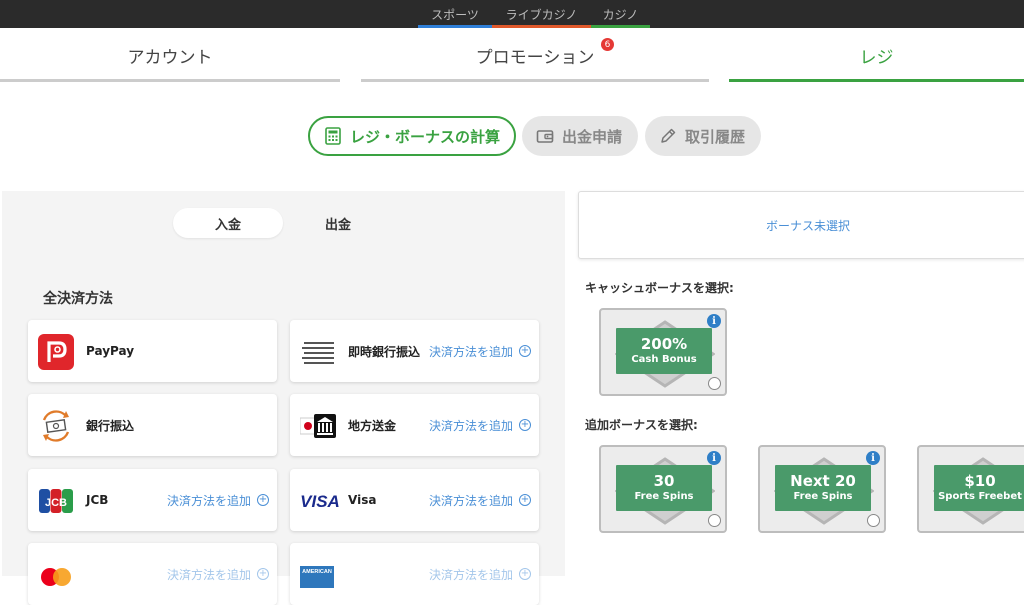 Image resolution: width=1024 pixels, height=605 pixels. I want to click on promotion-count-badge: 6, so click(607, 44).